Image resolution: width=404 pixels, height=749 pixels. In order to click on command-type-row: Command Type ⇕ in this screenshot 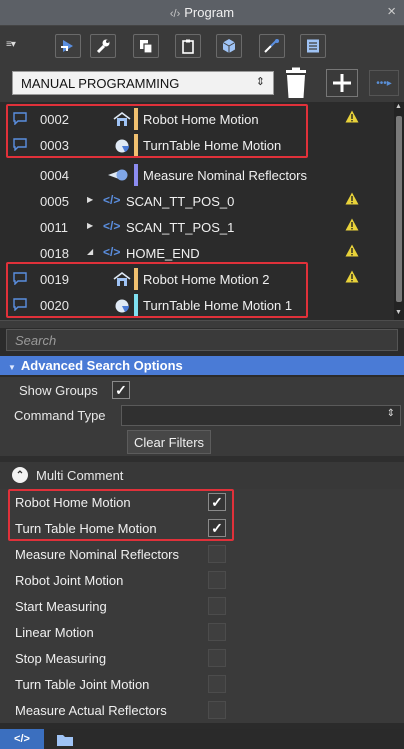, I will do `click(202, 416)`.